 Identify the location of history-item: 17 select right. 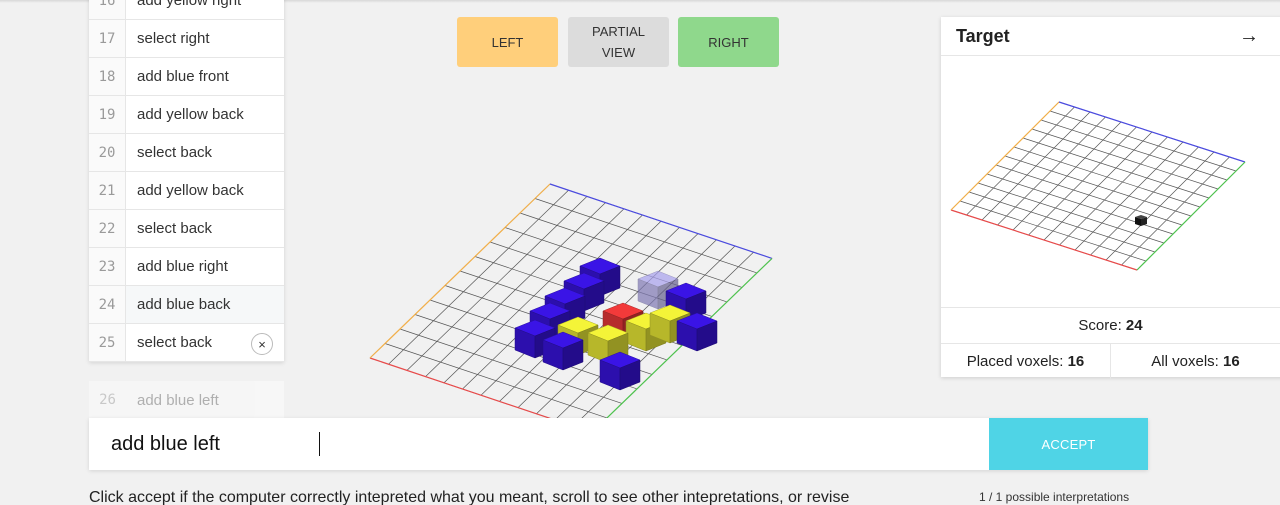
(186, 39).